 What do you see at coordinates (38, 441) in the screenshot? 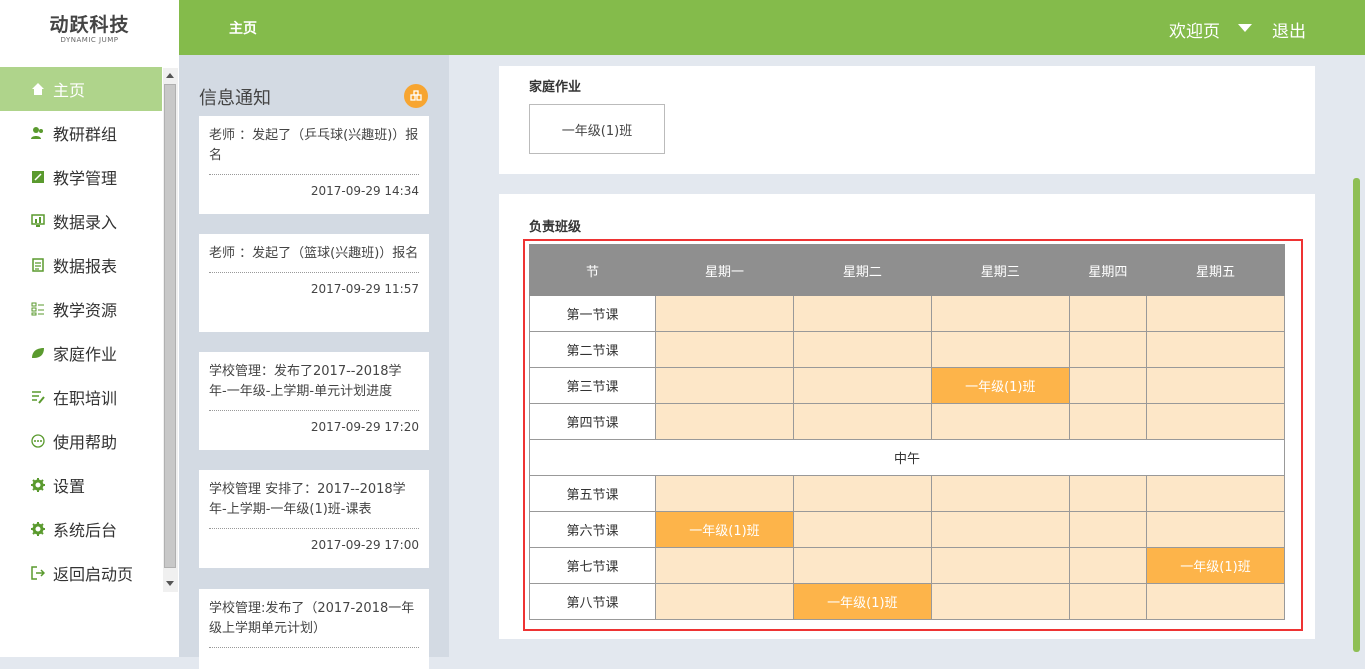
I see `dots-icon` at bounding box center [38, 441].